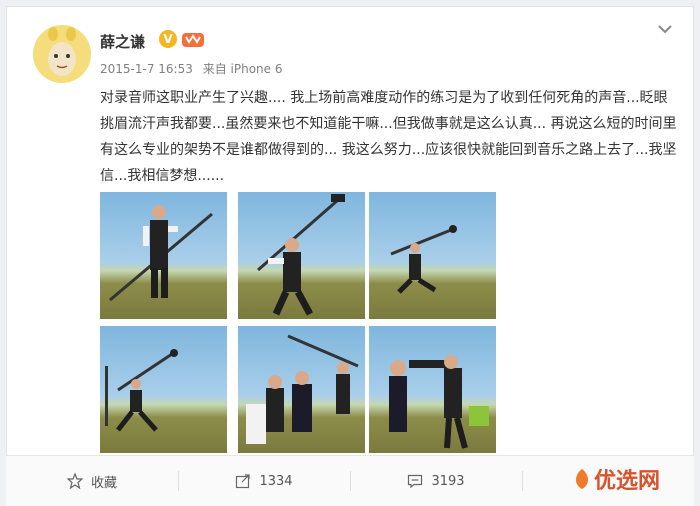 The image size is (700, 506). What do you see at coordinates (103, 483) in the screenshot?
I see `favorite-label: 收藏` at bounding box center [103, 483].